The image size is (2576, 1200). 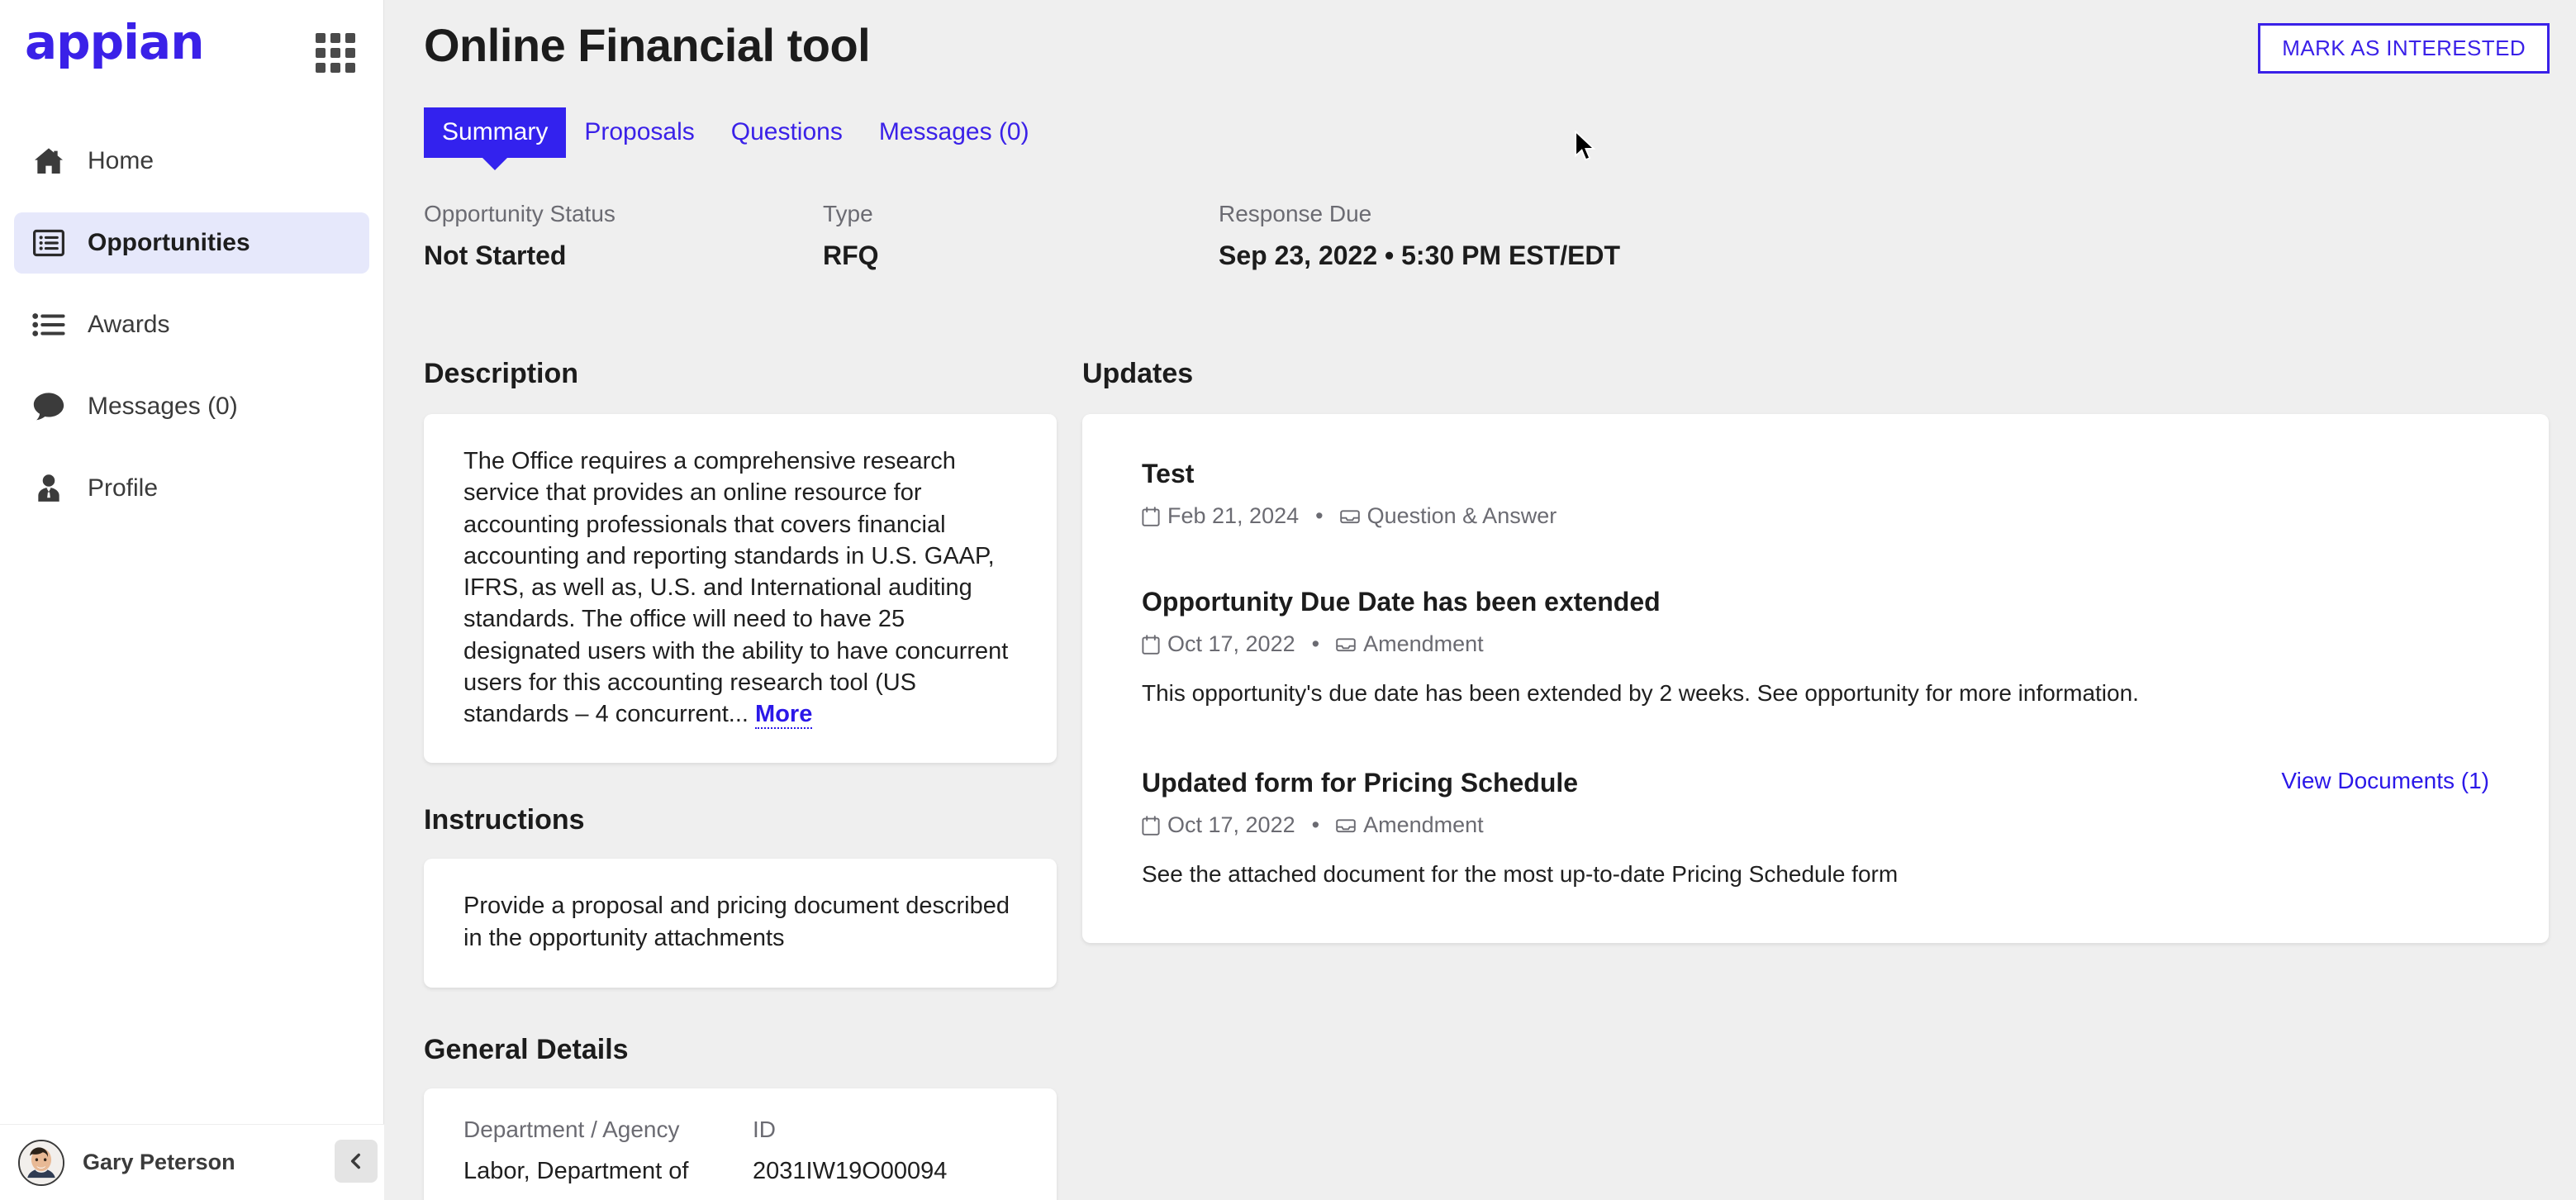 I want to click on id-value: 2031IW19O00094, so click(x=850, y=1170).